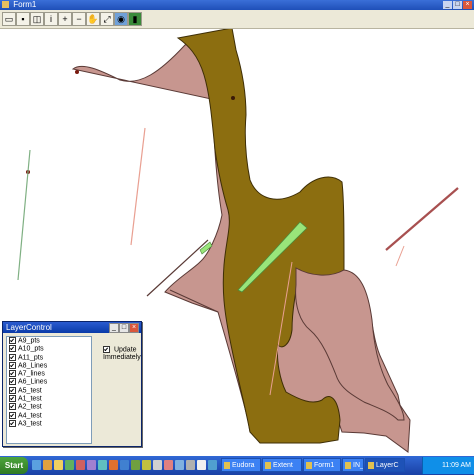 The image size is (474, 475). Describe the element at coordinates (106, 349) in the screenshot. I see `update-checkbox-icon` at that location.